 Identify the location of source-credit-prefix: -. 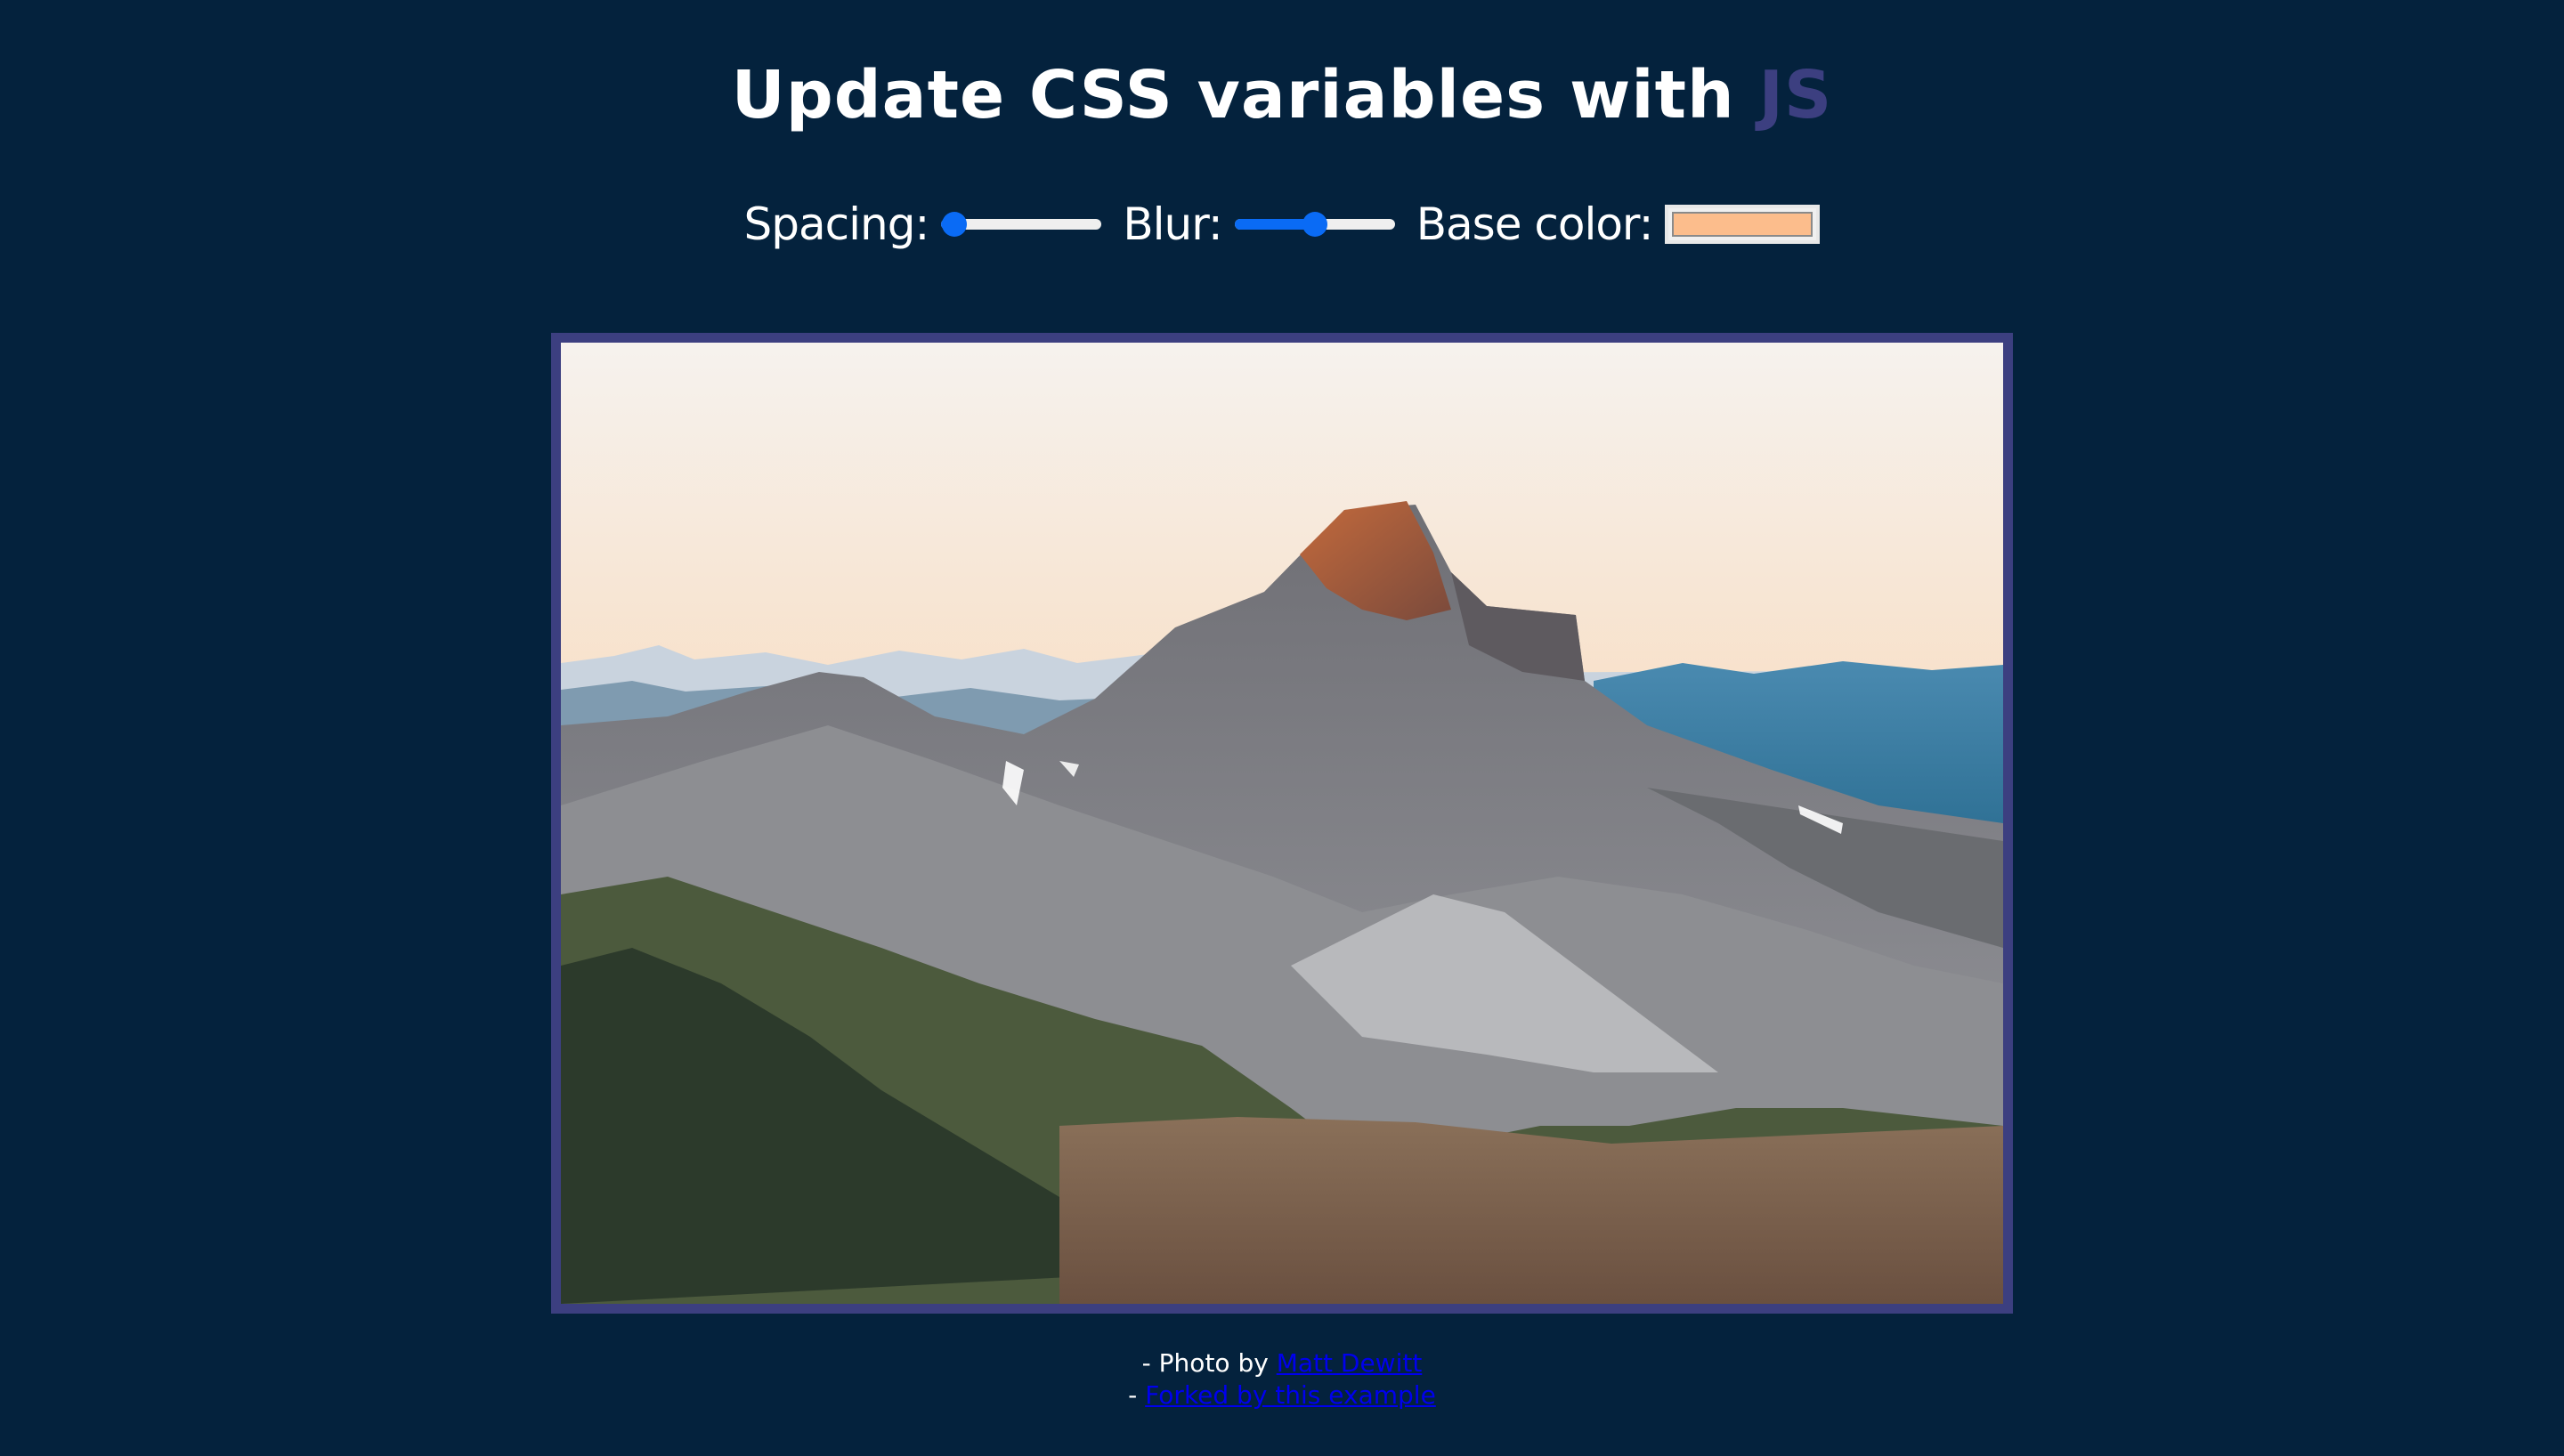
(1137, 1395).